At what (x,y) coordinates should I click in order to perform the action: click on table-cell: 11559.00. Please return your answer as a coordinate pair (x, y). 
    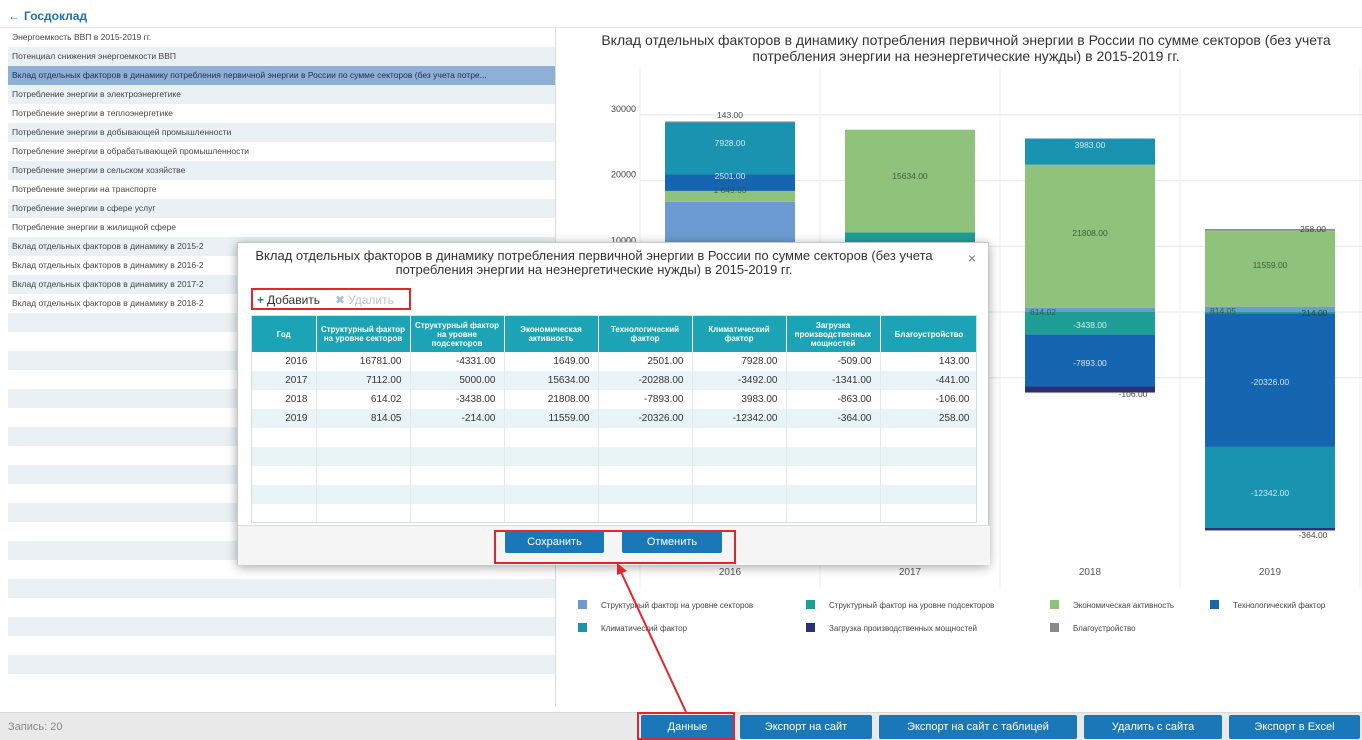
    Looking at the image, I should click on (551, 418).